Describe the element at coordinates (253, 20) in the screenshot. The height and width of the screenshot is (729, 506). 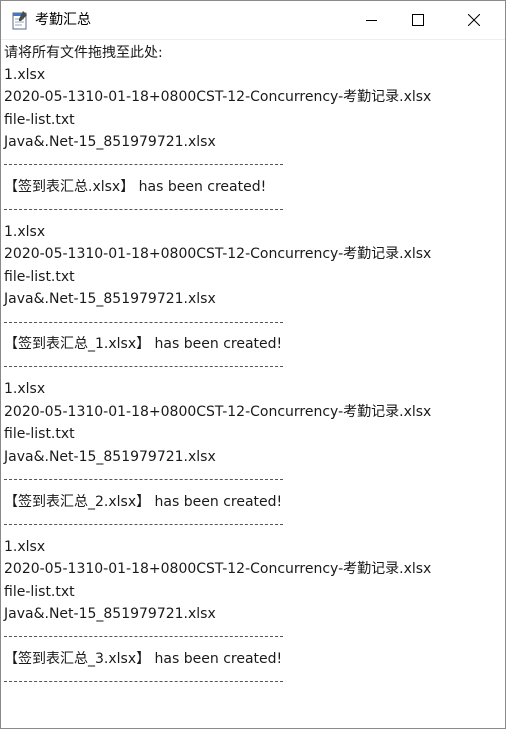
I see `title-bar: 考勤汇总` at that location.